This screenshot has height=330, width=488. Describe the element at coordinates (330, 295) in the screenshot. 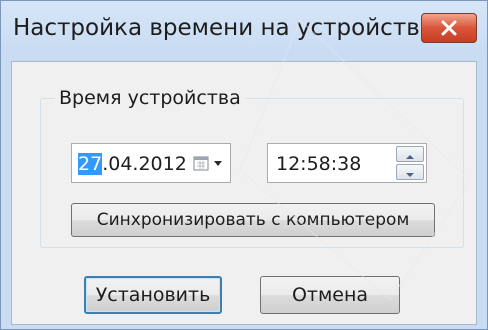

I see `cancel-button: Отмена` at that location.